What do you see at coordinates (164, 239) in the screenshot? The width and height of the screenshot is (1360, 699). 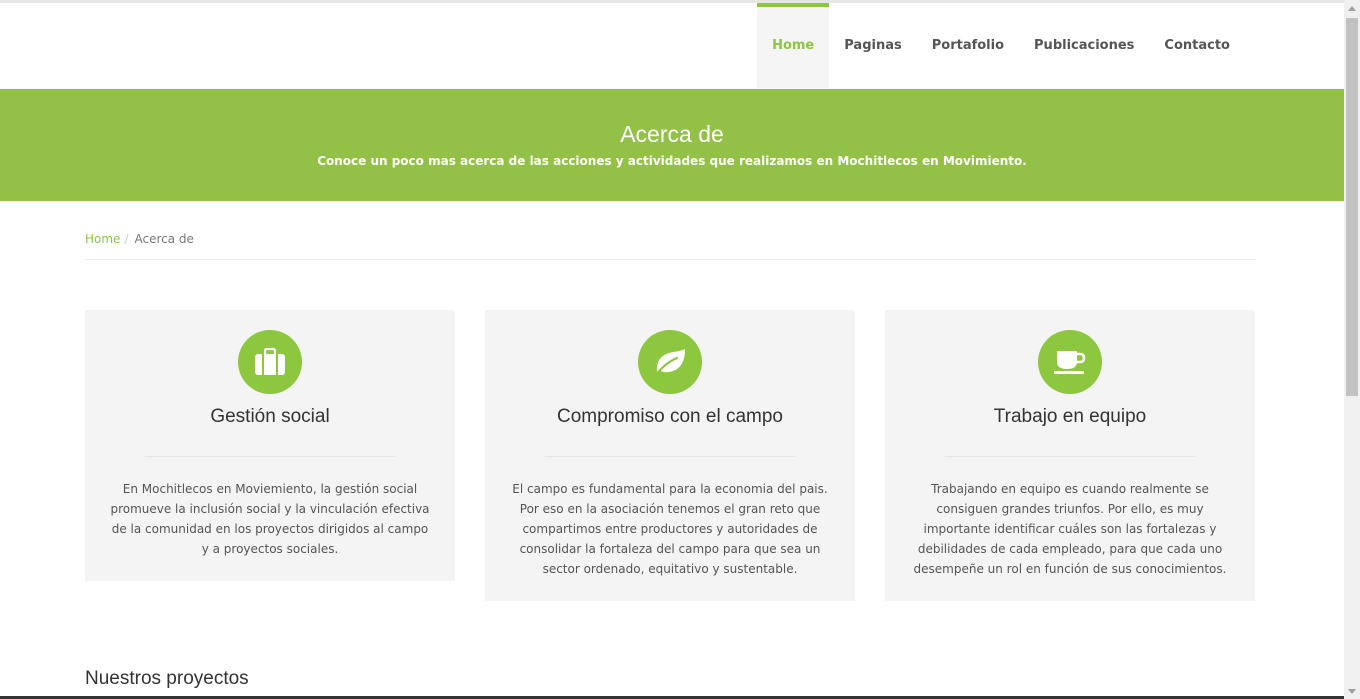 I see `breadcrumb-current: Acerca de` at bounding box center [164, 239].